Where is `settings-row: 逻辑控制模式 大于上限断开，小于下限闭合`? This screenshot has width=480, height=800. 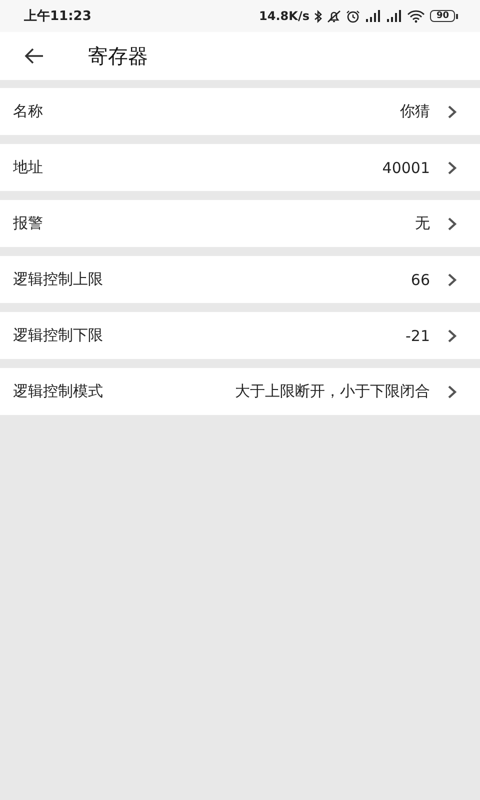
settings-row: 逻辑控制模式 大于上限断开，小于下限闭合 is located at coordinates (240, 391).